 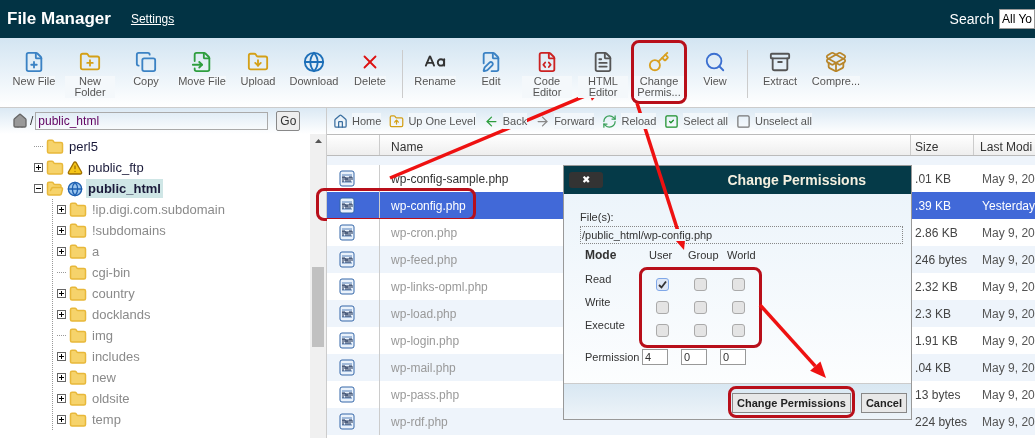 What do you see at coordinates (450, 178) in the screenshot?
I see `file-name: wp-config-sample.php` at bounding box center [450, 178].